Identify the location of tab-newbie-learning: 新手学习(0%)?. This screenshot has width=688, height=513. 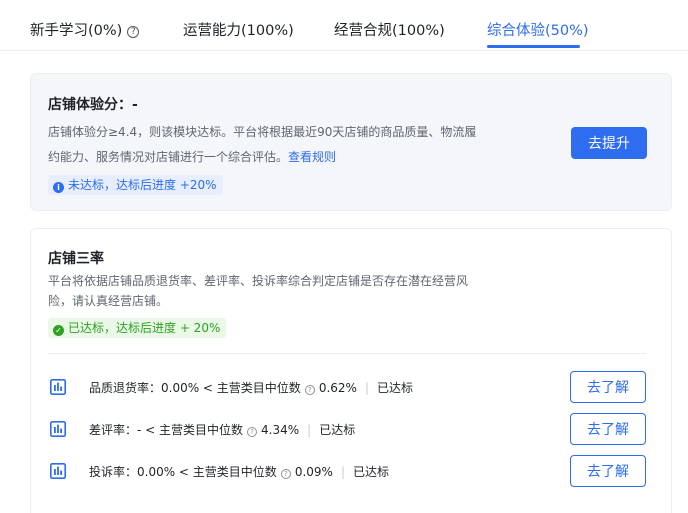
(85, 29).